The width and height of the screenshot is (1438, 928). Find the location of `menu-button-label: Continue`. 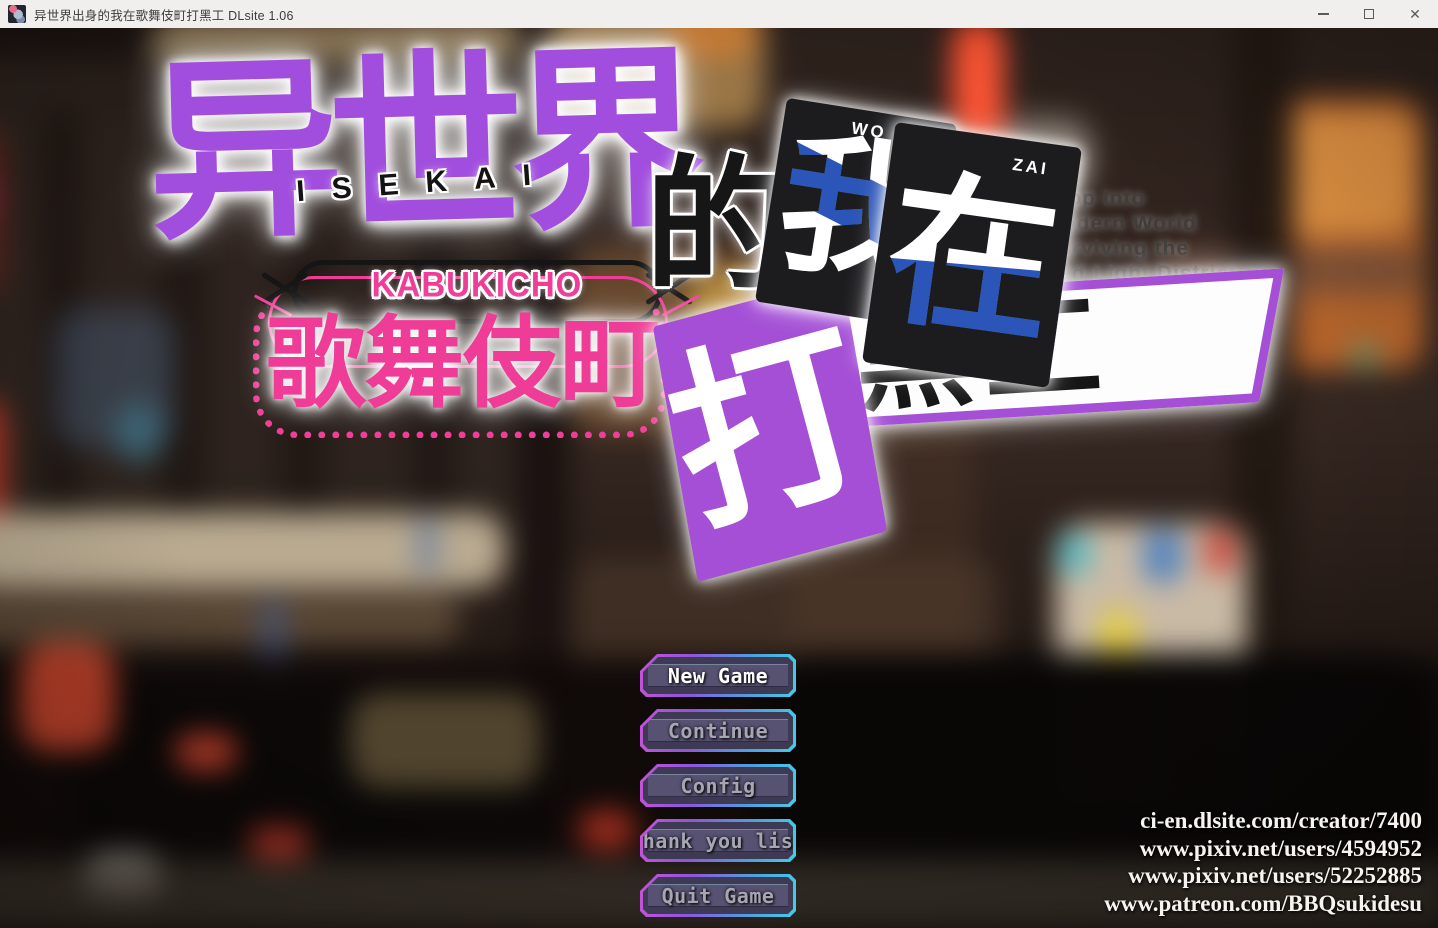

menu-button-label: Continue is located at coordinates (718, 730).